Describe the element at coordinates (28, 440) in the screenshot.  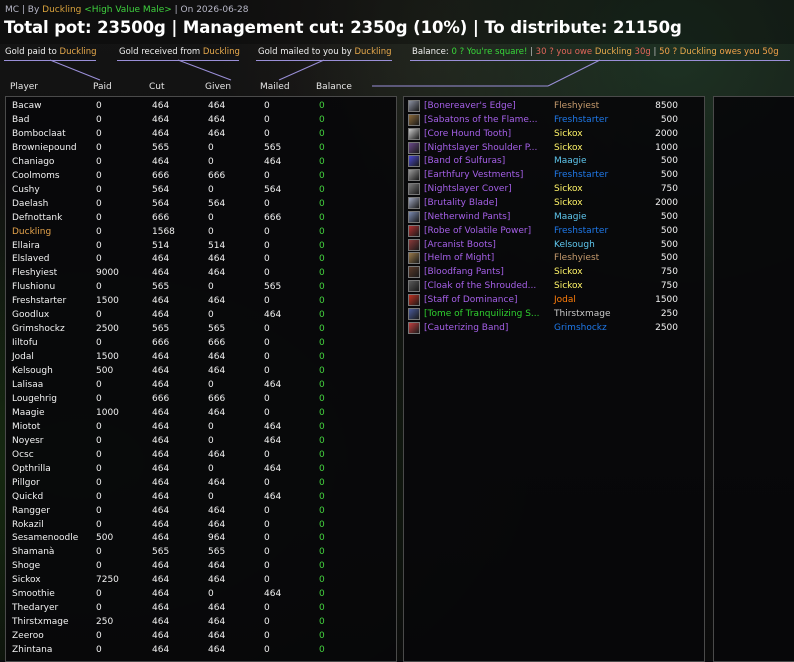
I see `player-name: Noyesr` at that location.